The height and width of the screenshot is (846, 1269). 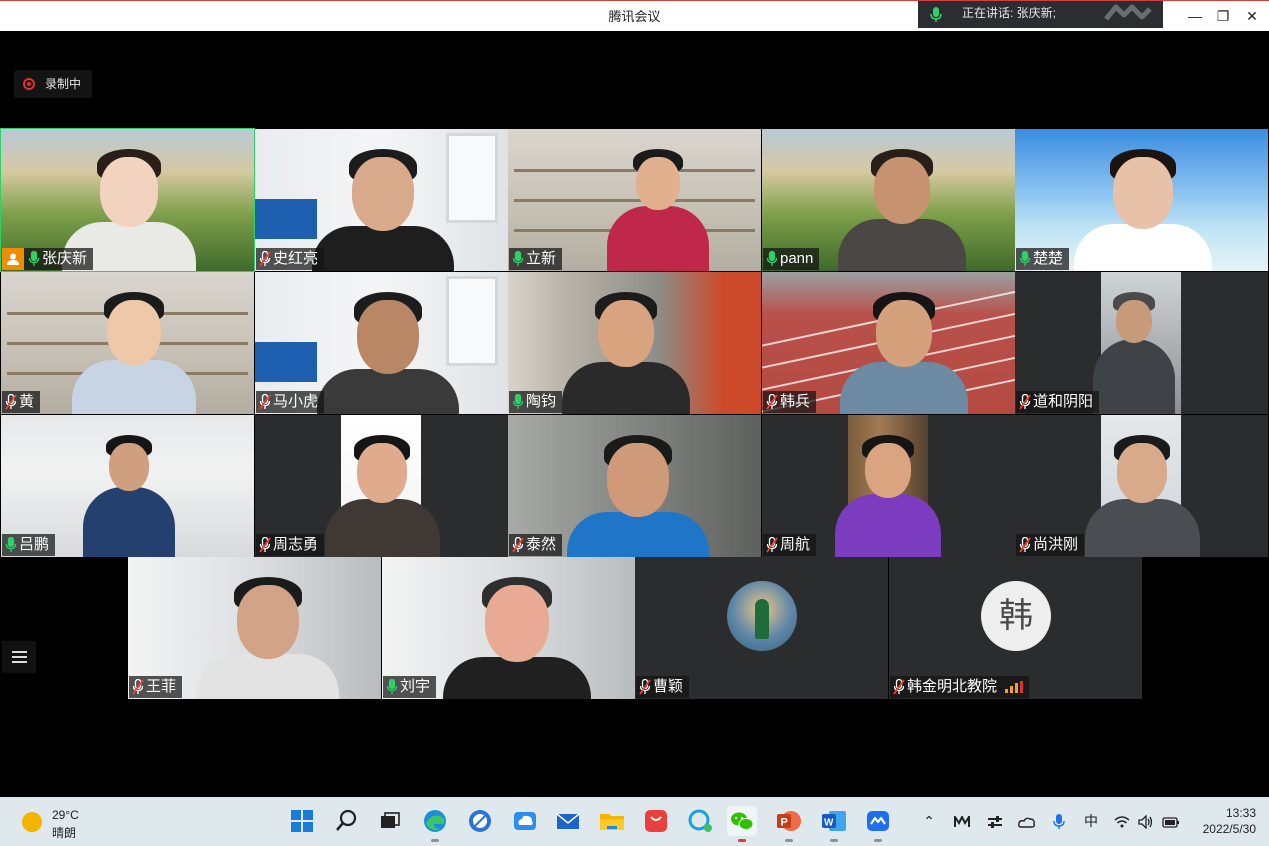 What do you see at coordinates (634, 343) in the screenshot?
I see `video-tile: 陶钧` at bounding box center [634, 343].